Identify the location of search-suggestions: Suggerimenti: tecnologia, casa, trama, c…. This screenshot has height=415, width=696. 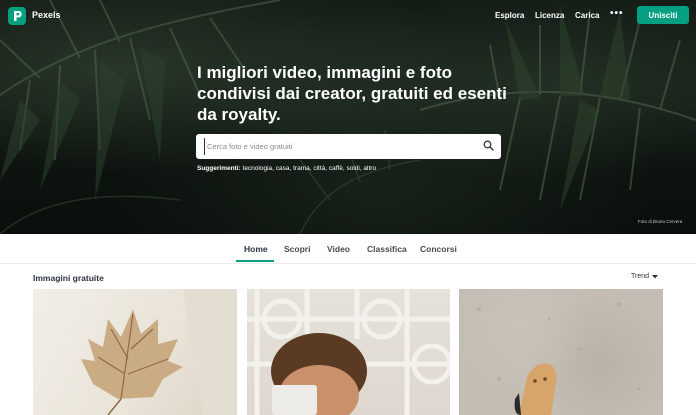
(286, 168).